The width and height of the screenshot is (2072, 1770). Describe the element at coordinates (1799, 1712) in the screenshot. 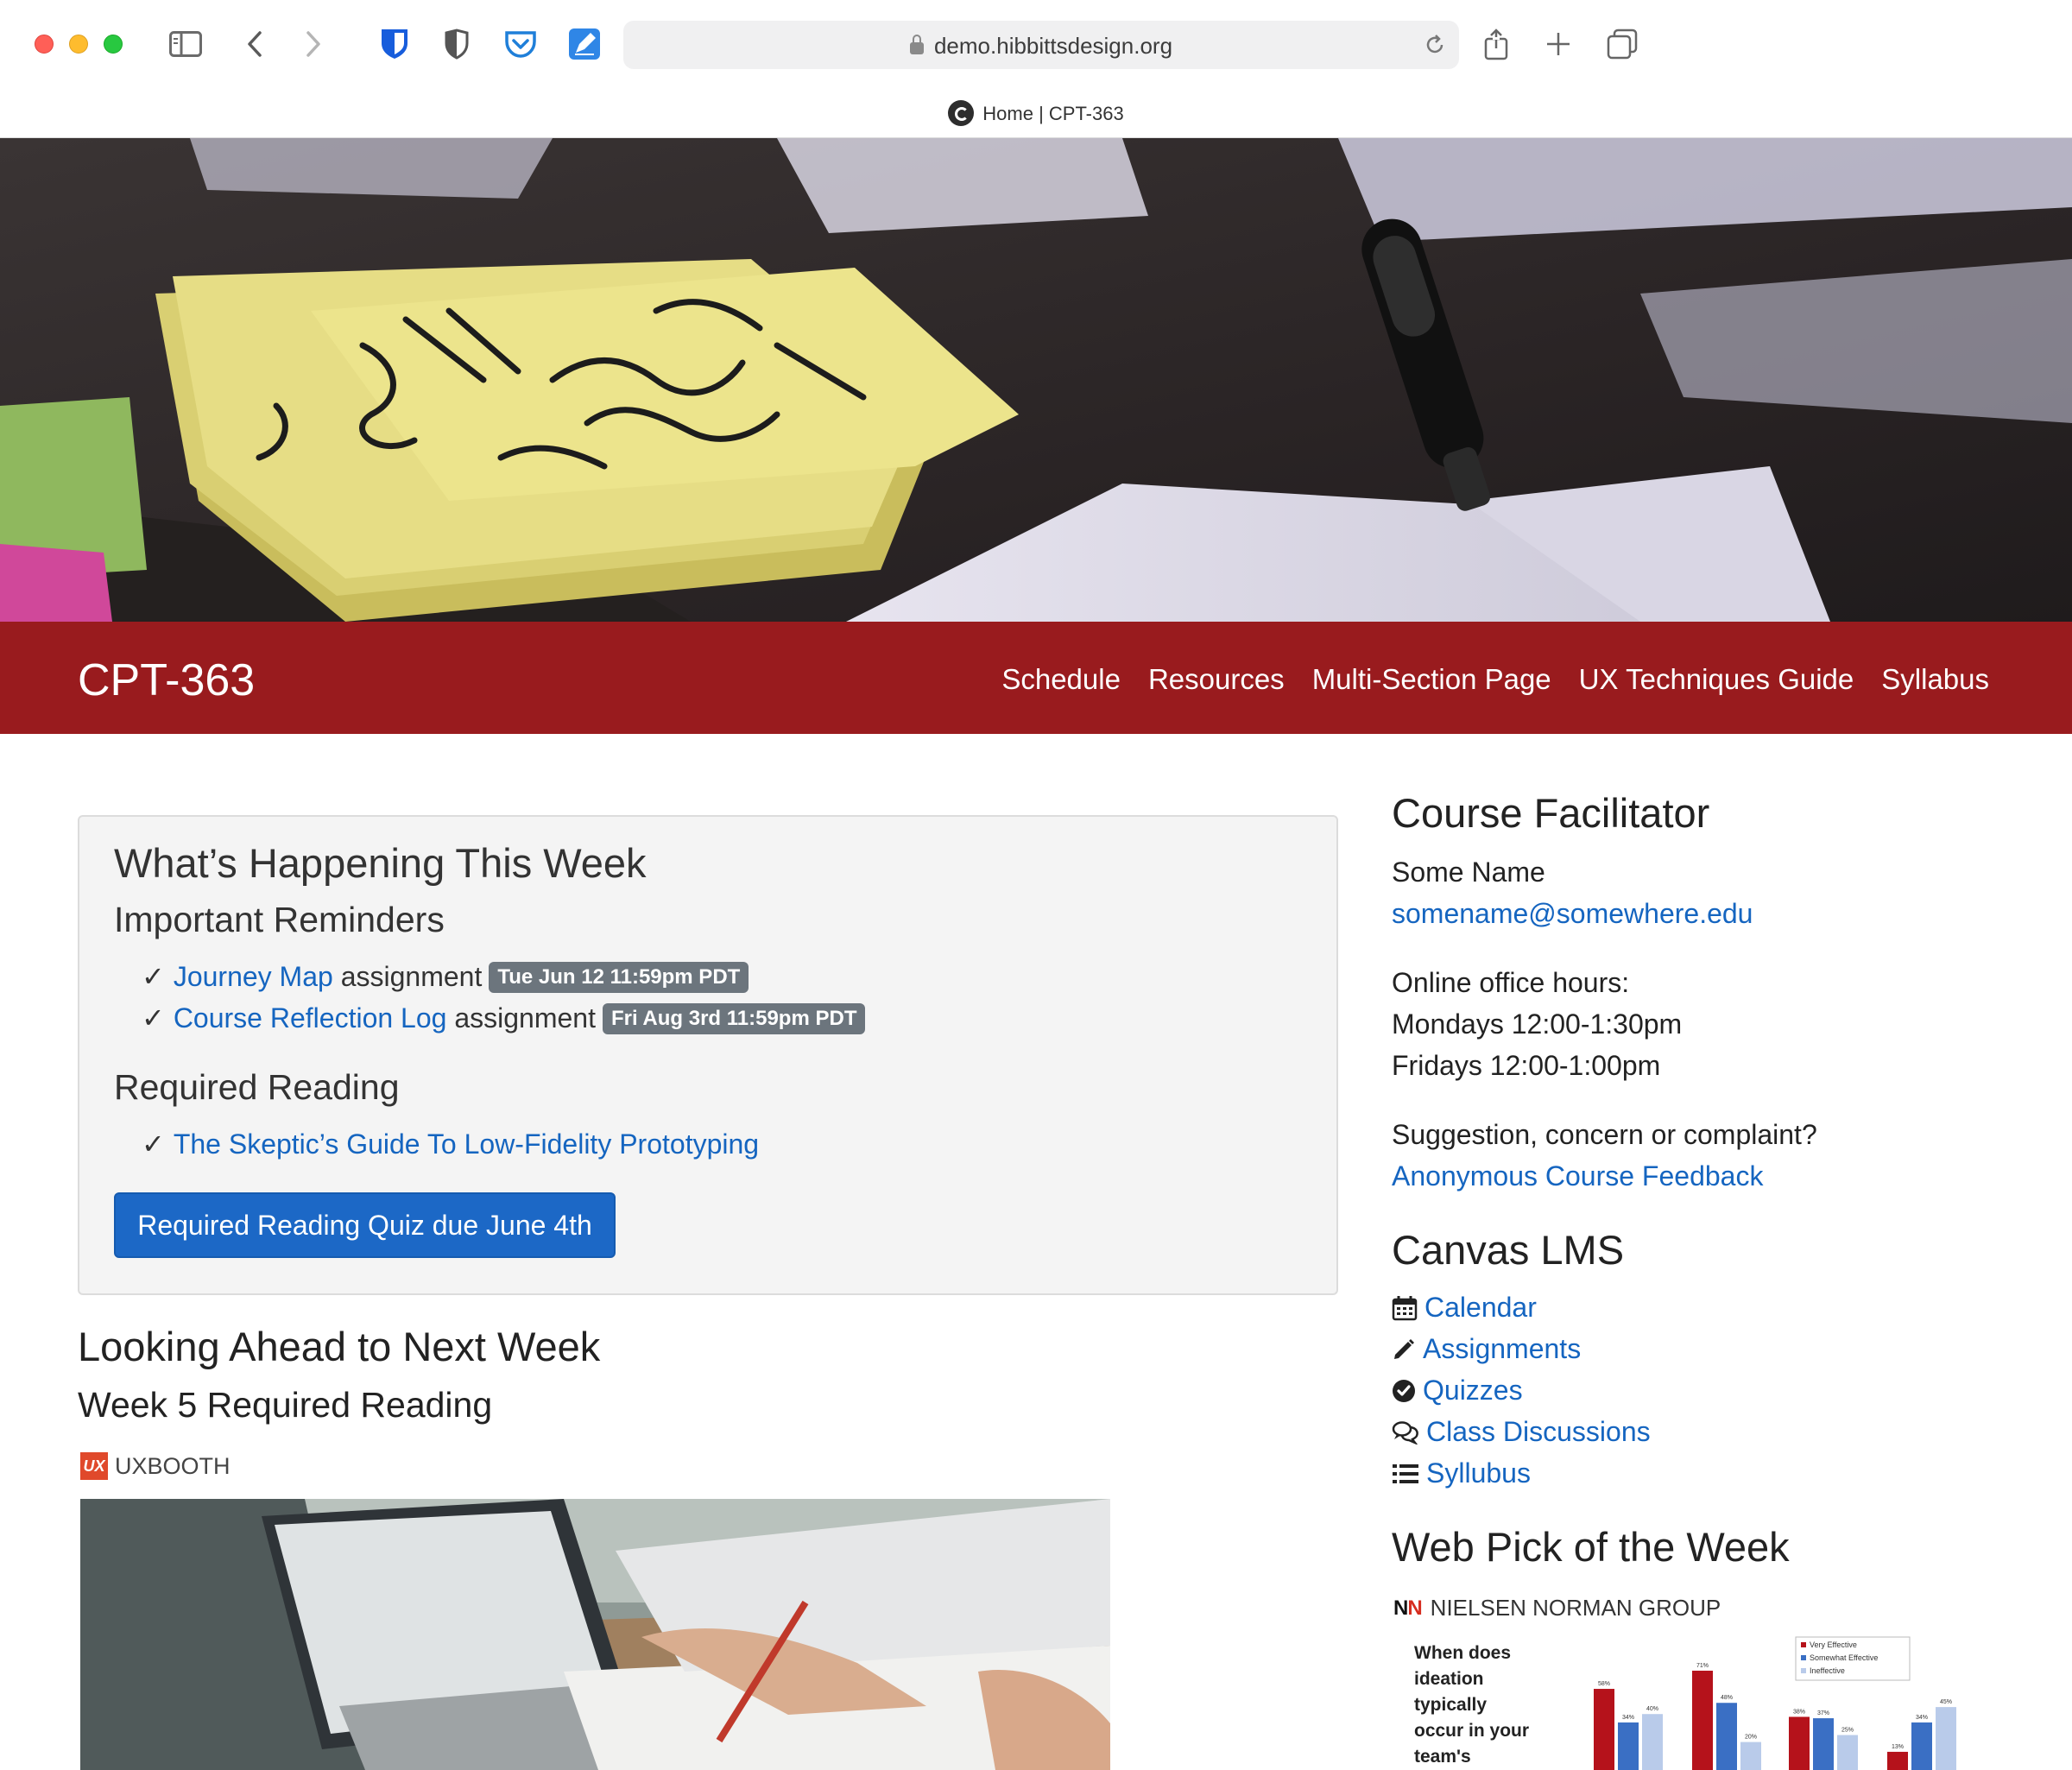

I see `thumbnail-bar-label: 38%` at that location.